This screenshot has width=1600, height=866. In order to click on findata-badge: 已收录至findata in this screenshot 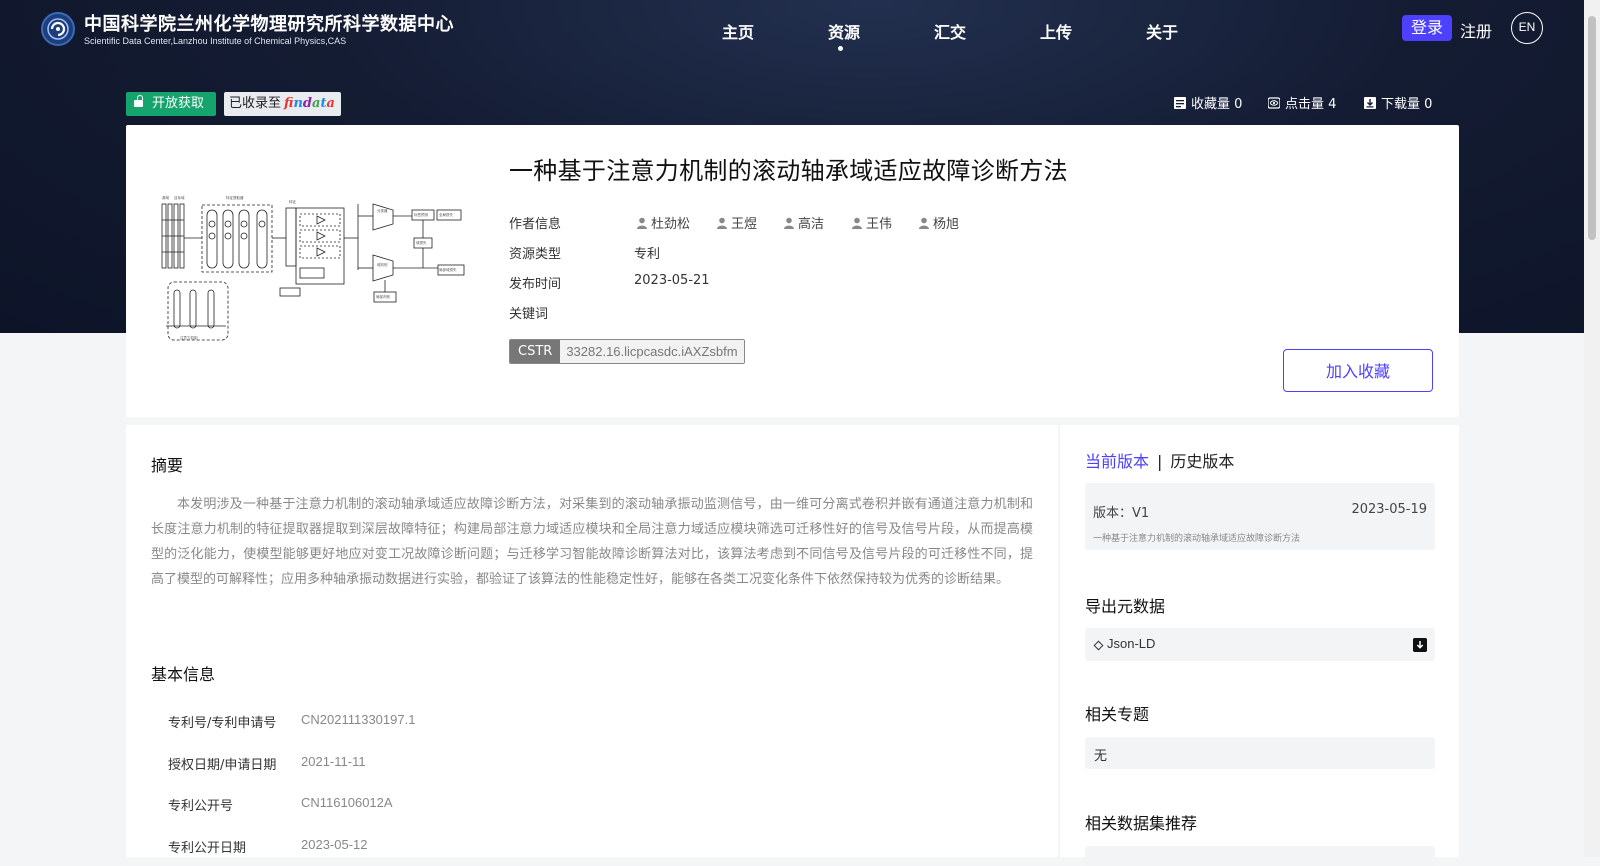, I will do `click(282, 104)`.